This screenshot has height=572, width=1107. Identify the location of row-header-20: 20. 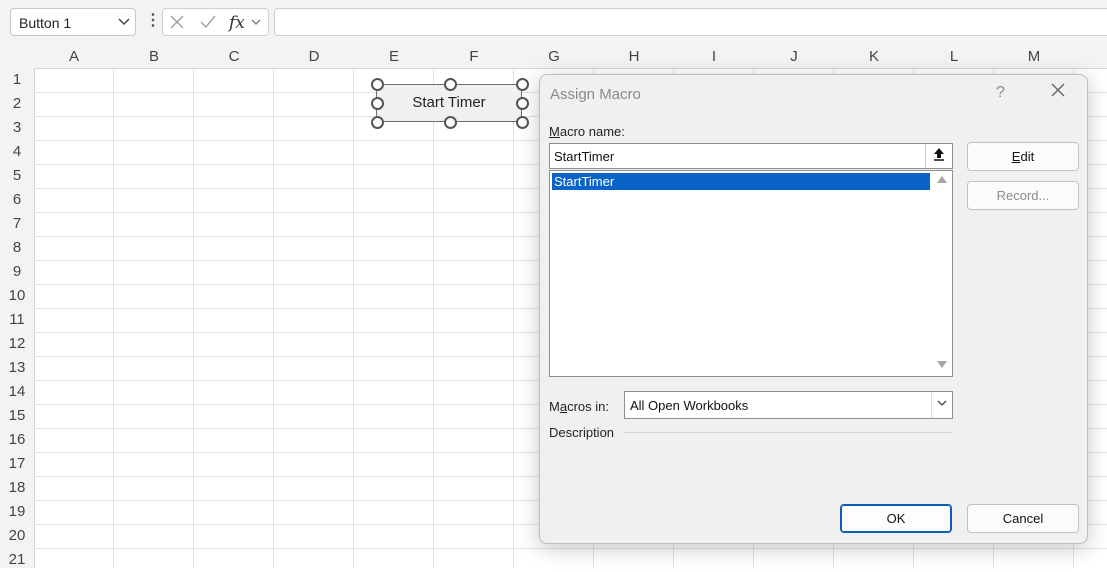
(17, 536).